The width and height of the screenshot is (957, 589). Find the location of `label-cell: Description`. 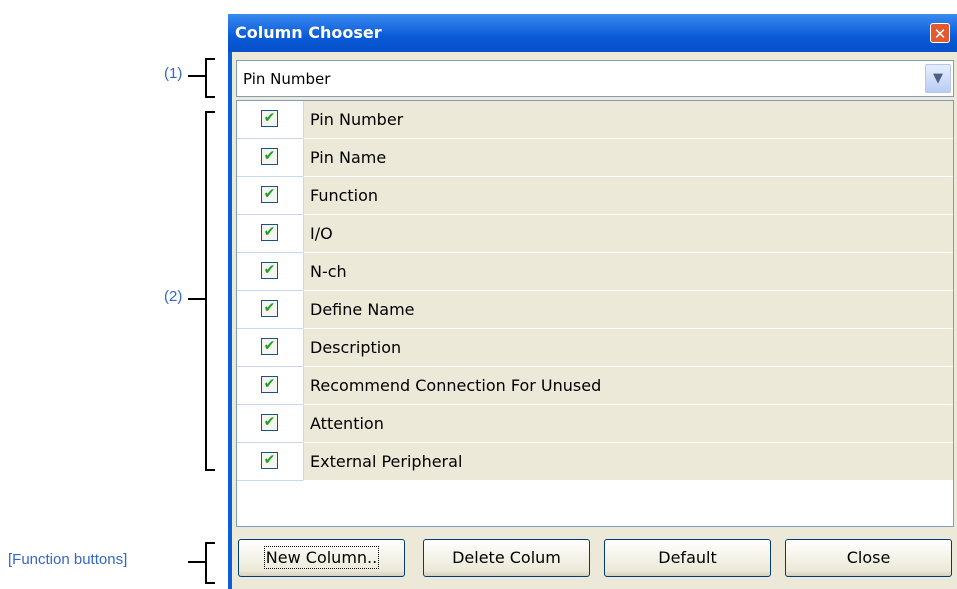

label-cell: Description is located at coordinates (628, 348).